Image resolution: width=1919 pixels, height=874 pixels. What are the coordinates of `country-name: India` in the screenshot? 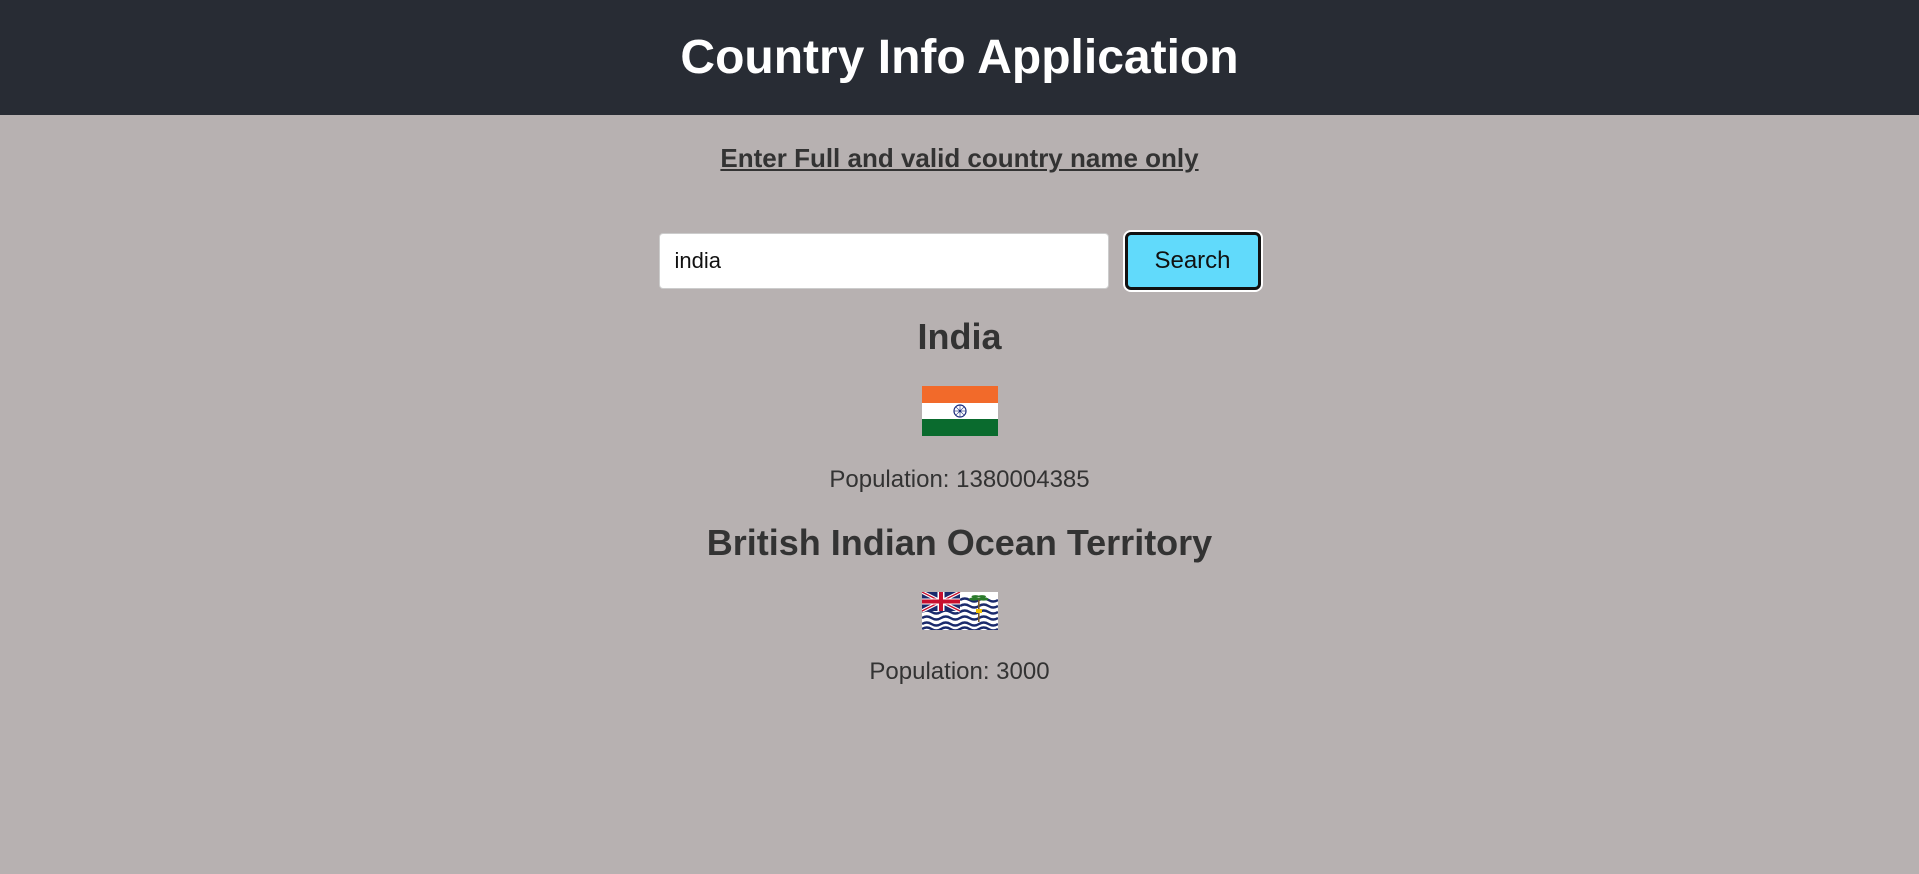 It's located at (959, 336).